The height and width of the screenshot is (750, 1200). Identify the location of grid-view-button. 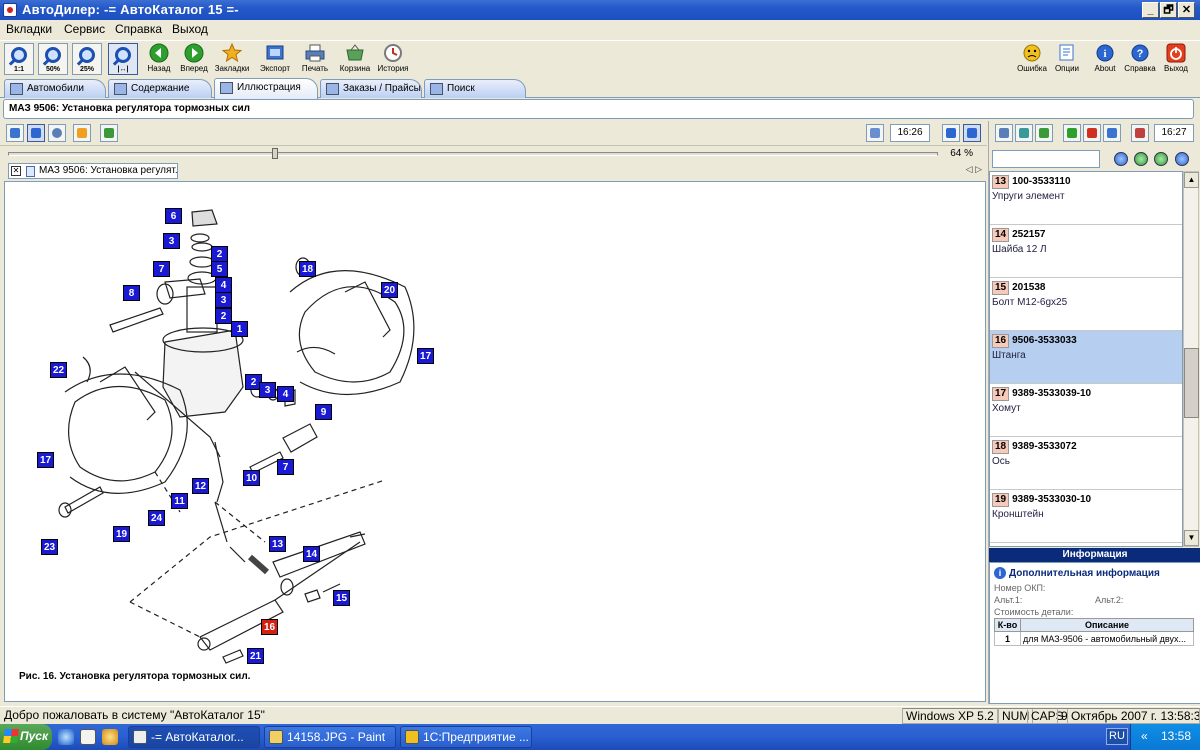
(36, 133).